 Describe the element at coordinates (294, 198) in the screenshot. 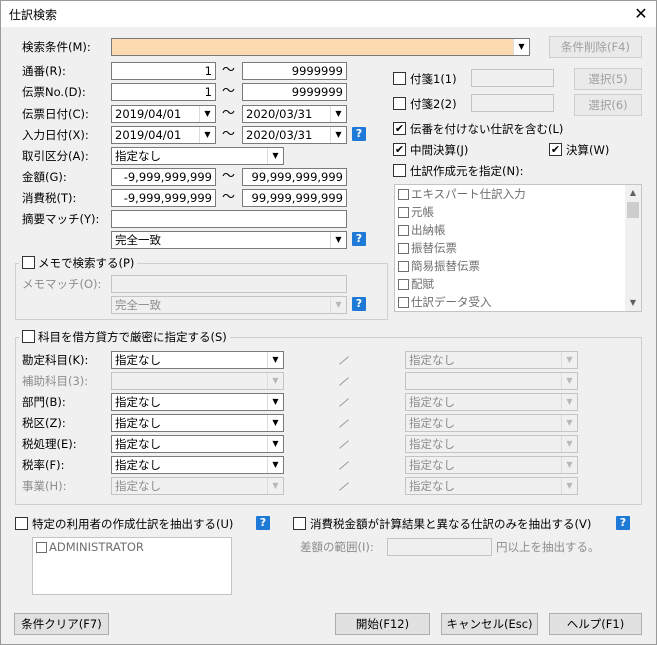

I see `tax-to-input: 99,999,999,999` at that location.